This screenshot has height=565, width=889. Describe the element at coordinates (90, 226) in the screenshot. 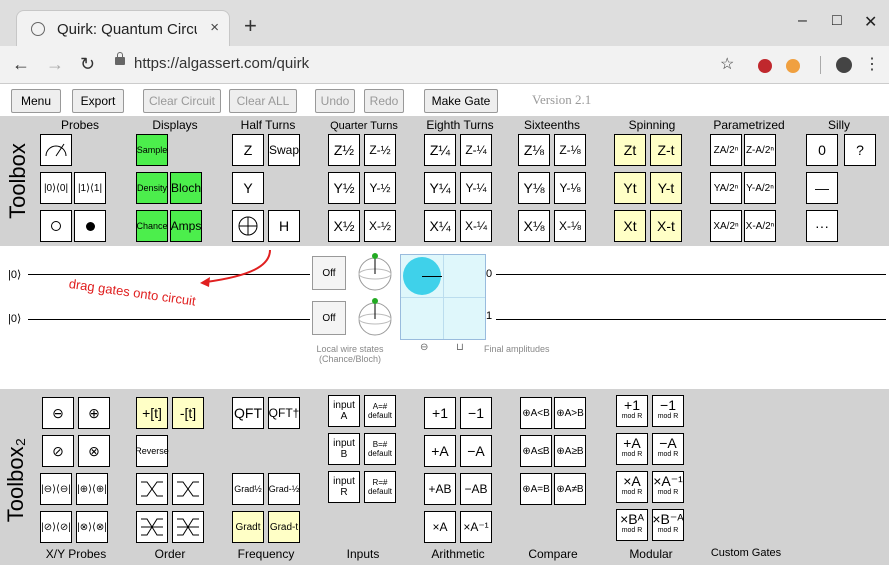

I see `control-on-gate` at that location.